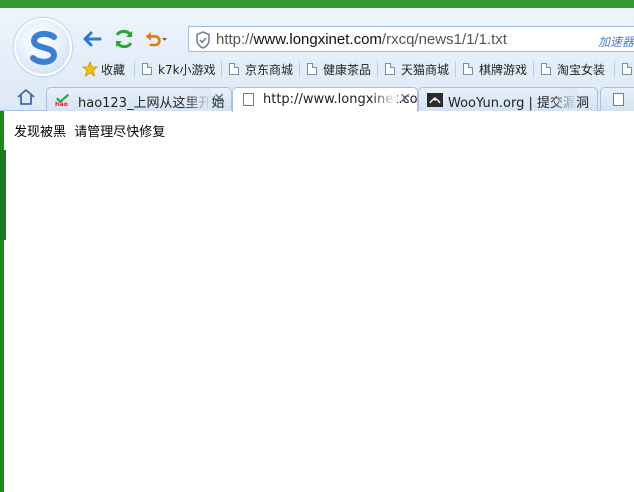 The image size is (634, 492). I want to click on bookmark-tmall: 天猫商城, so click(413, 69).